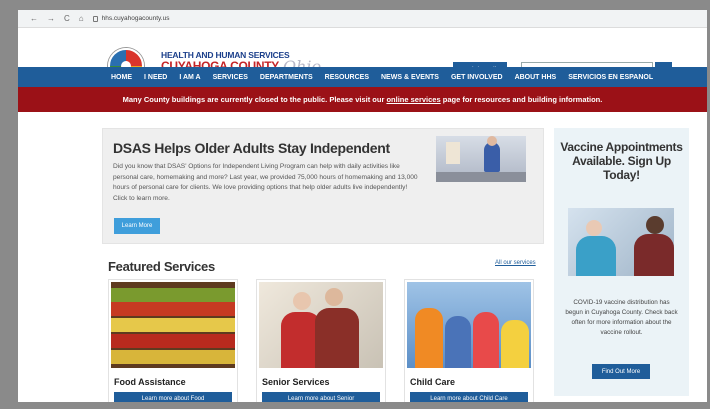 Image resolution: width=710 pixels, height=409 pixels. I want to click on service-card-senior: Senior Services Learn more about Senior, so click(321, 340).